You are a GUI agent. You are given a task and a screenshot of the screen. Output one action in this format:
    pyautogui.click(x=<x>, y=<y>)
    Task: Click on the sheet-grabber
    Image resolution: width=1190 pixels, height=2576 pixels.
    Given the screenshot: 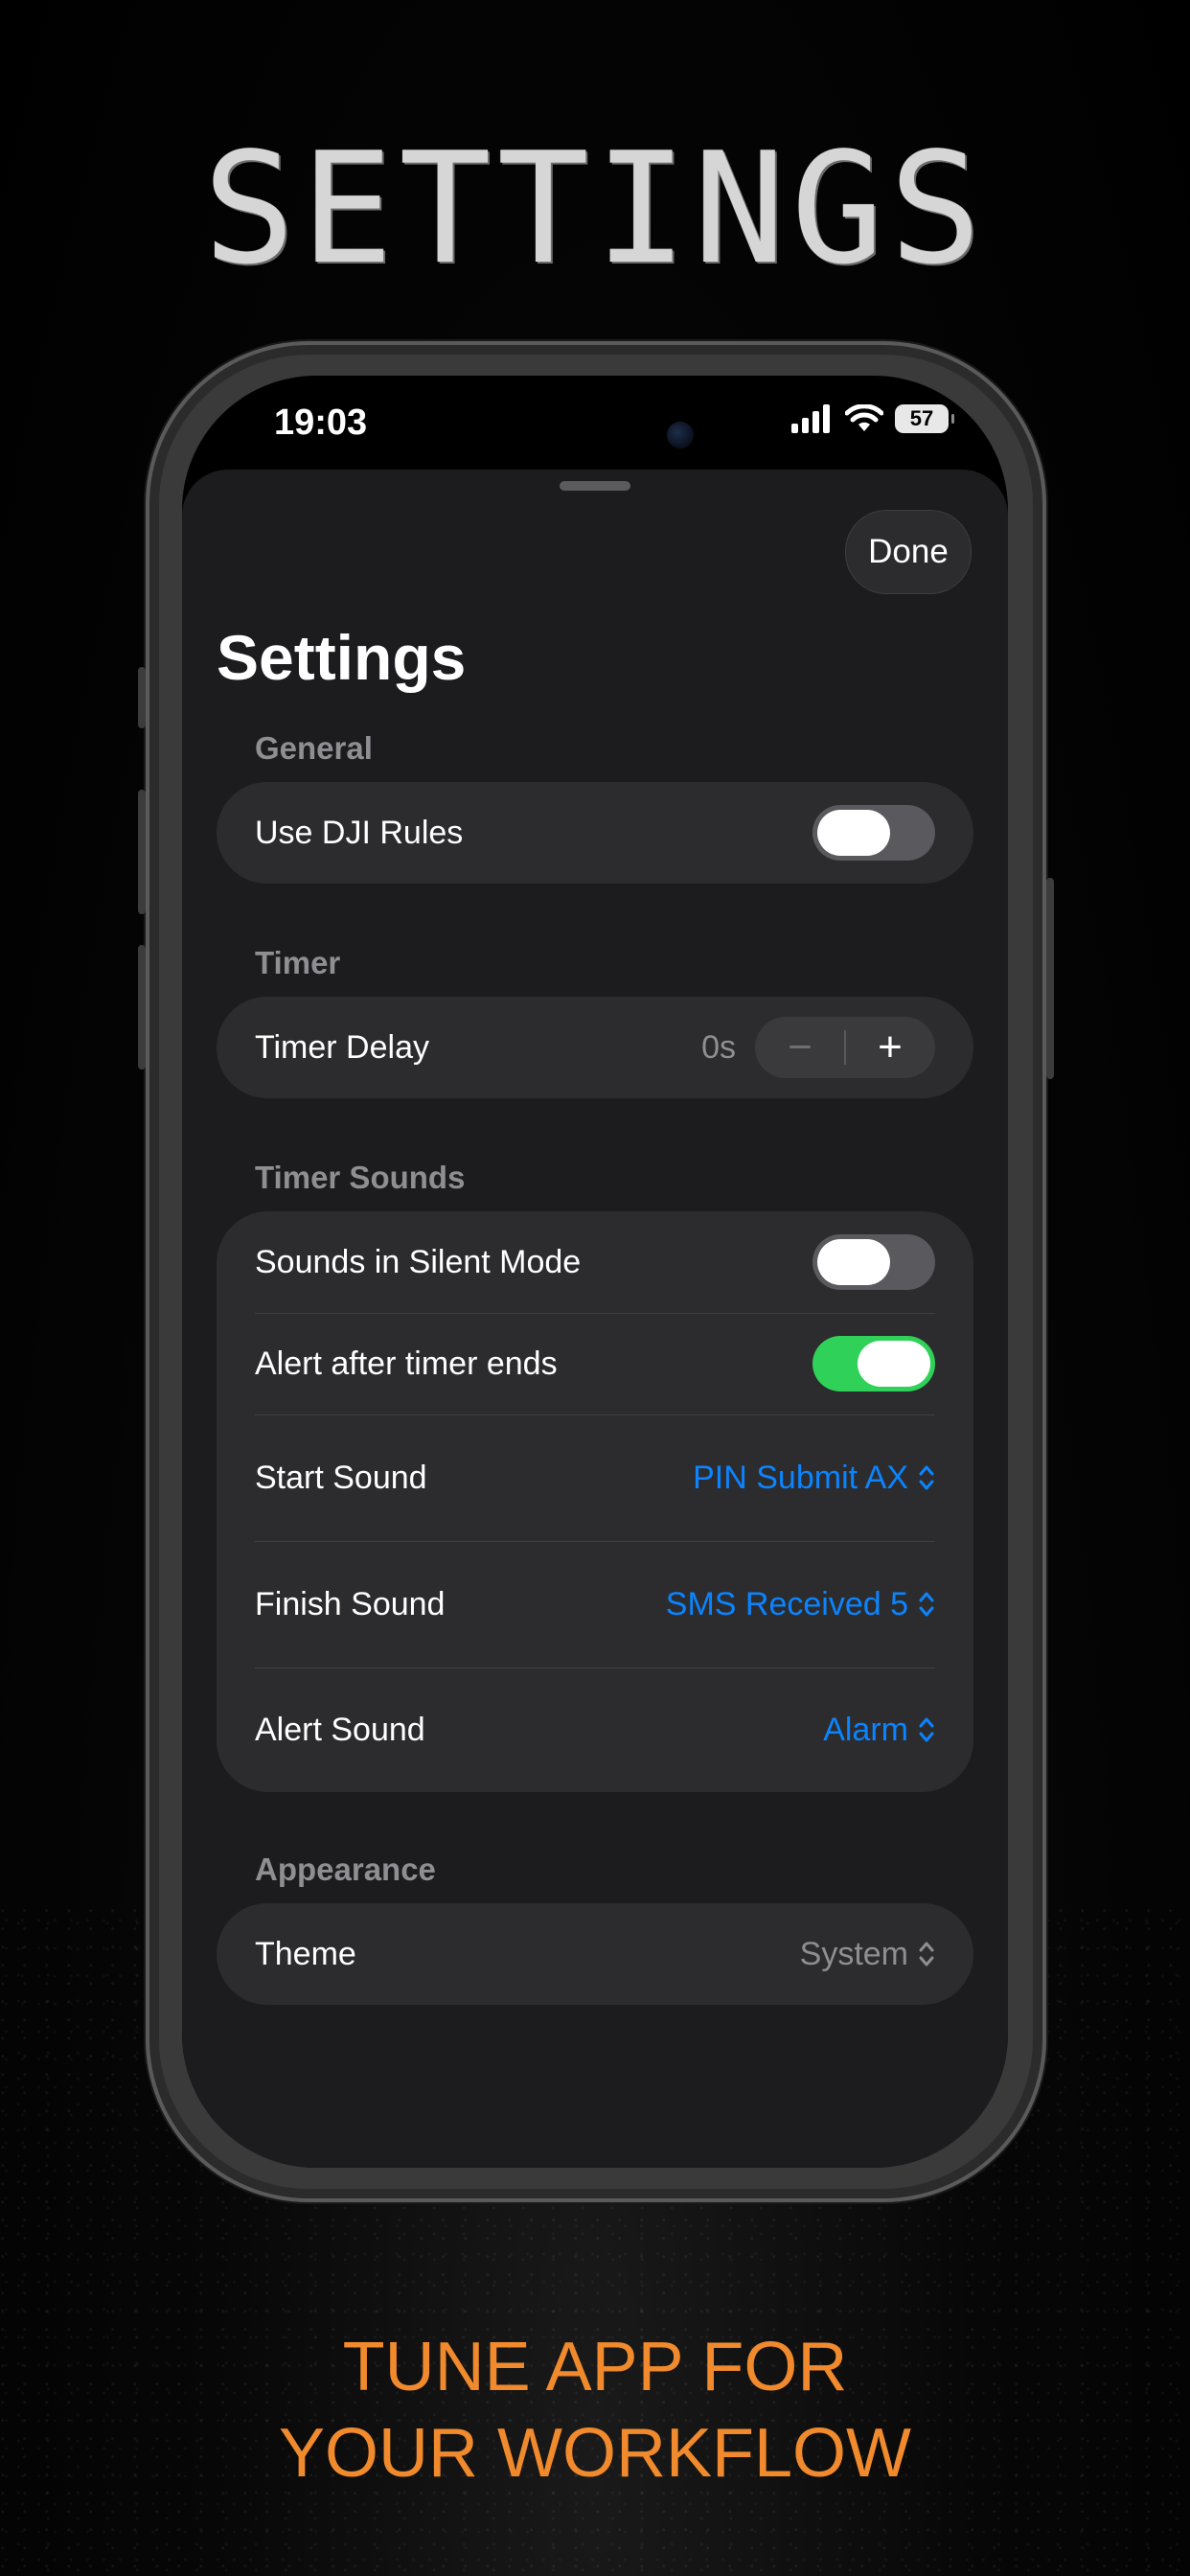 What is the action you would take?
    pyautogui.click(x=595, y=486)
    